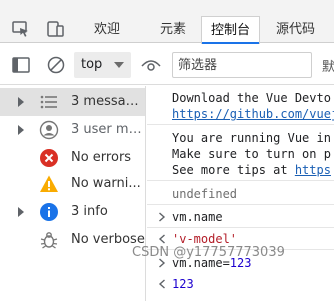 The height and width of the screenshot is (301, 334). Describe the element at coordinates (56, 65) in the screenshot. I see `clear-console-icon` at that location.